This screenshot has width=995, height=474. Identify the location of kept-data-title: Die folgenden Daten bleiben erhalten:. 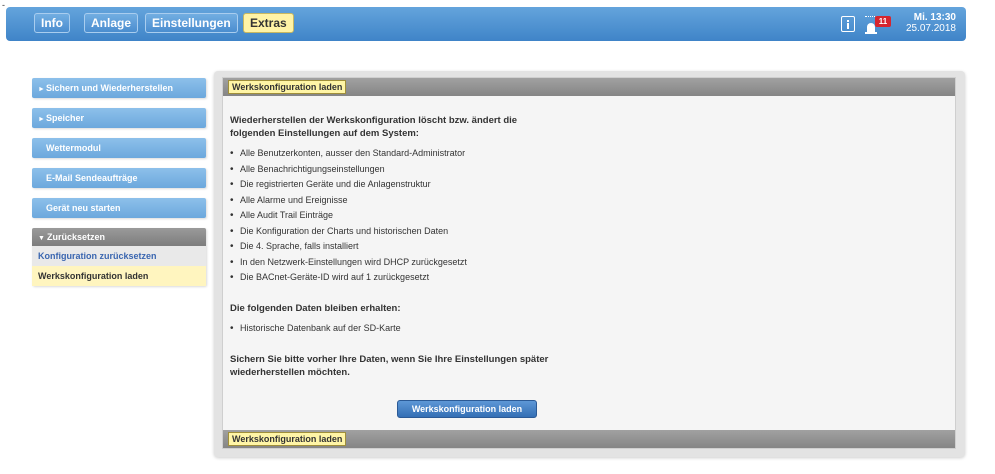
(315, 308).